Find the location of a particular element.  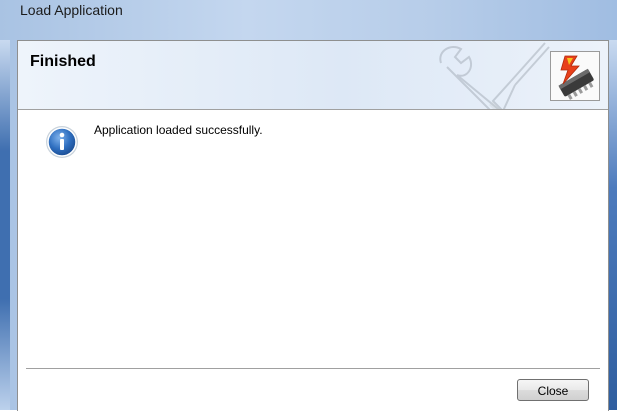

chip-lightning-icon is located at coordinates (575, 76).